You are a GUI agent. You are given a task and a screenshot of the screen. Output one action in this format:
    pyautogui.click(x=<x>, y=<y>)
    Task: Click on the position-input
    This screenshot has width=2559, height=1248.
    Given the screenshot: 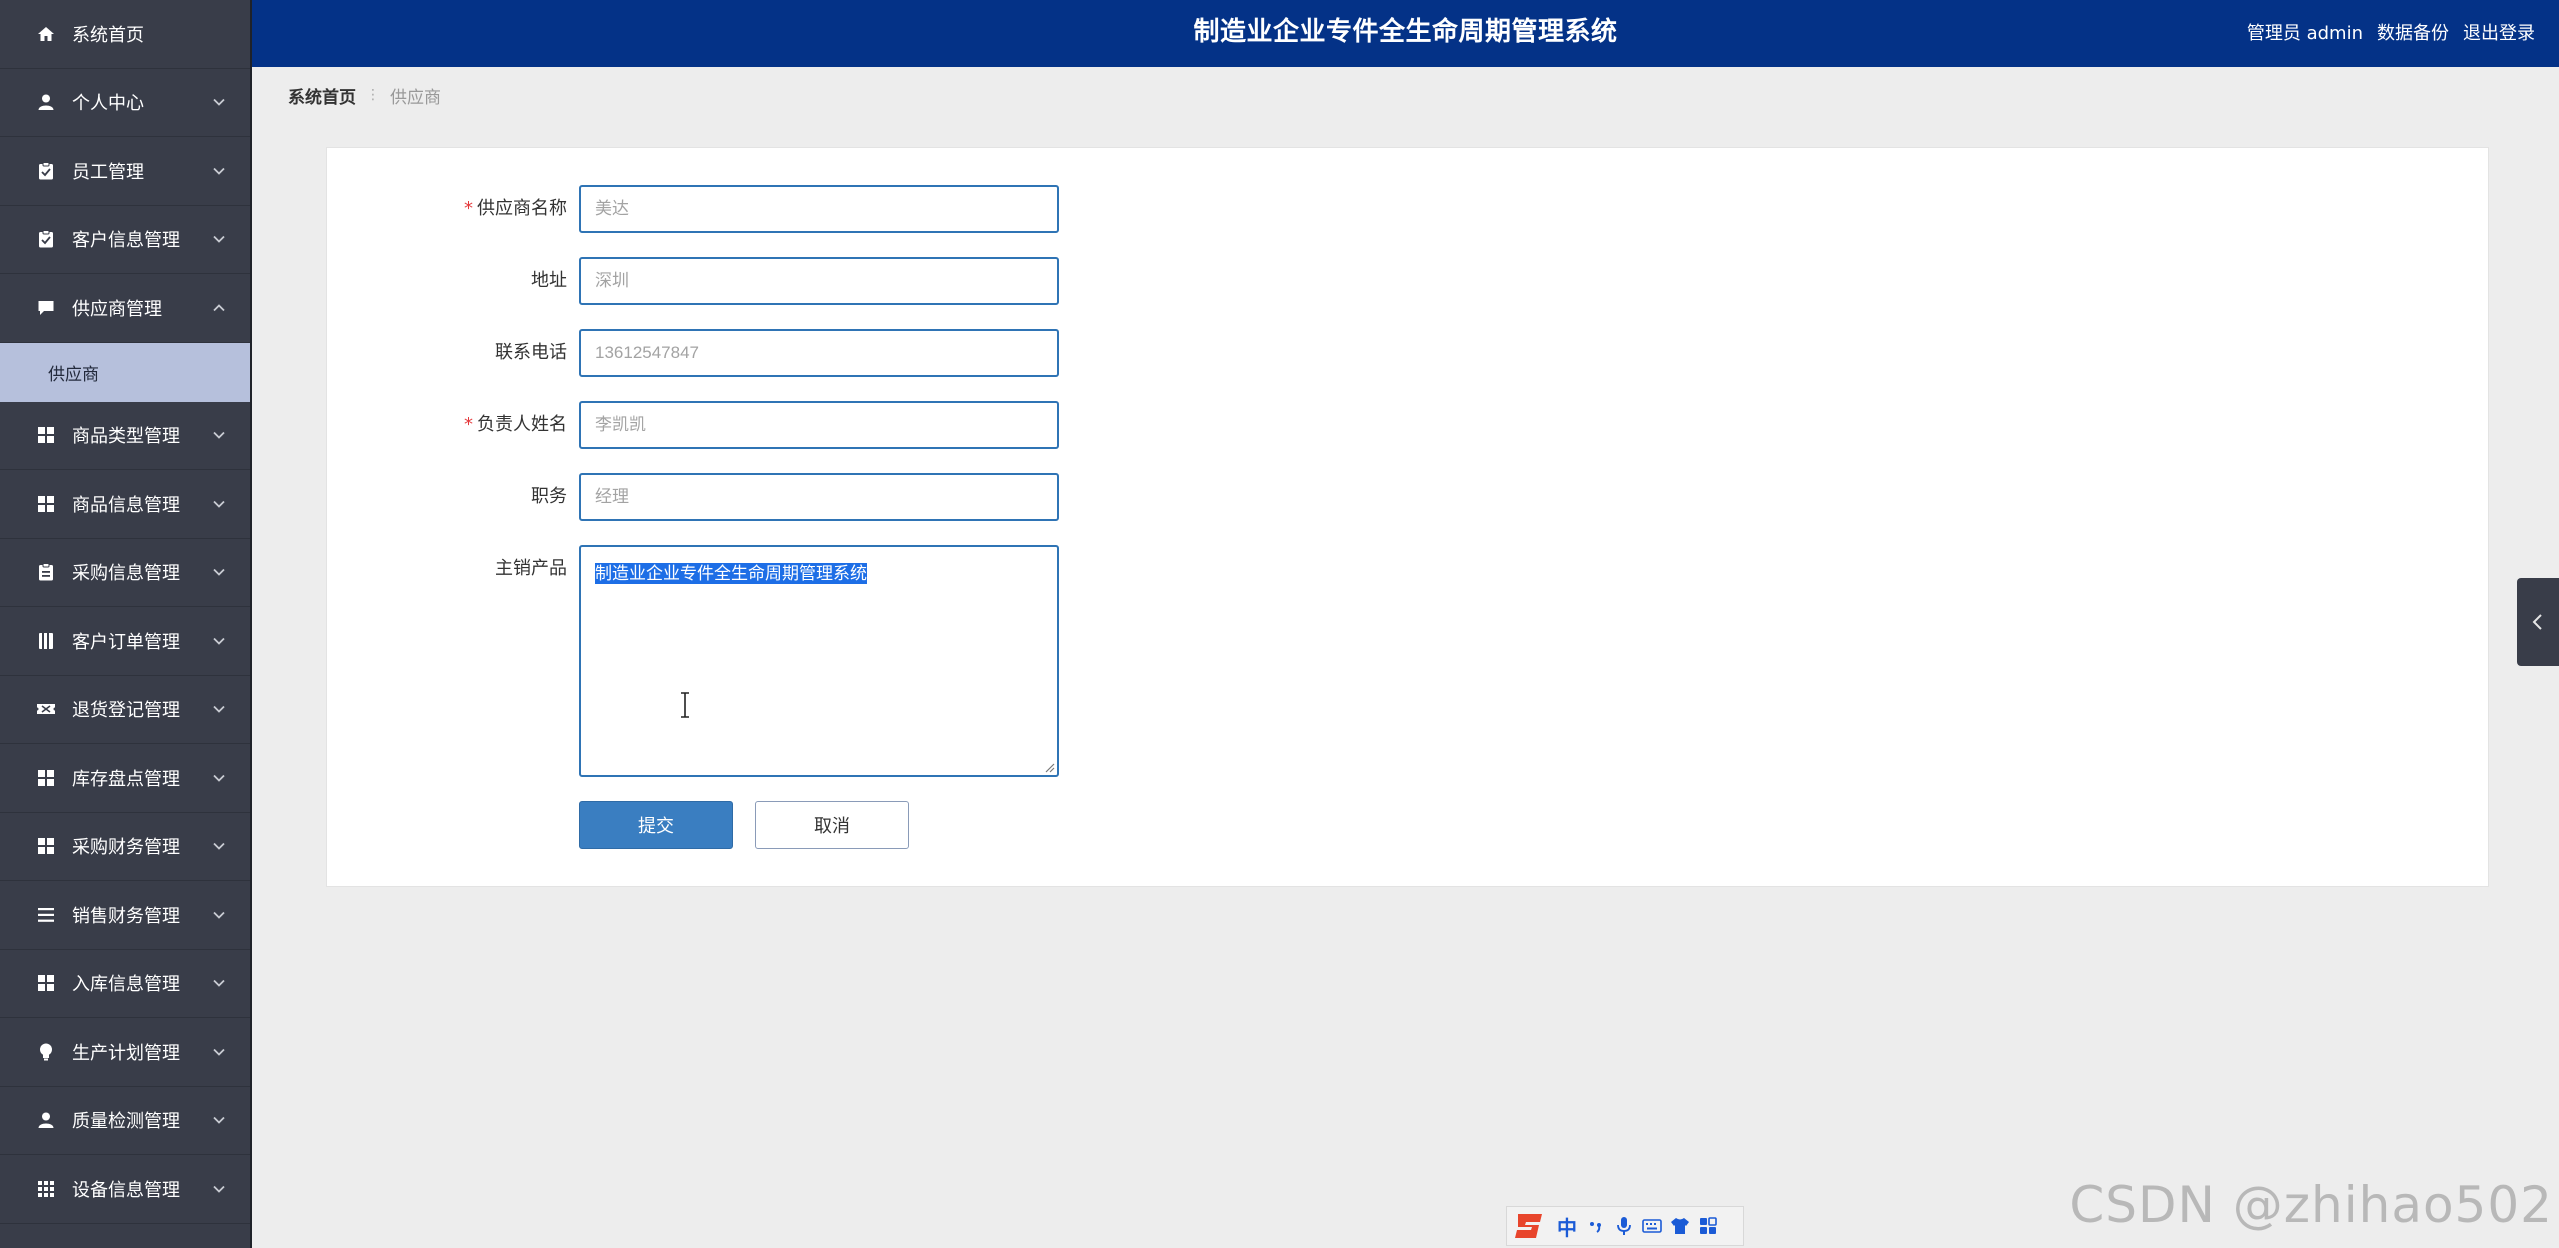 What is the action you would take?
    pyautogui.click(x=819, y=497)
    